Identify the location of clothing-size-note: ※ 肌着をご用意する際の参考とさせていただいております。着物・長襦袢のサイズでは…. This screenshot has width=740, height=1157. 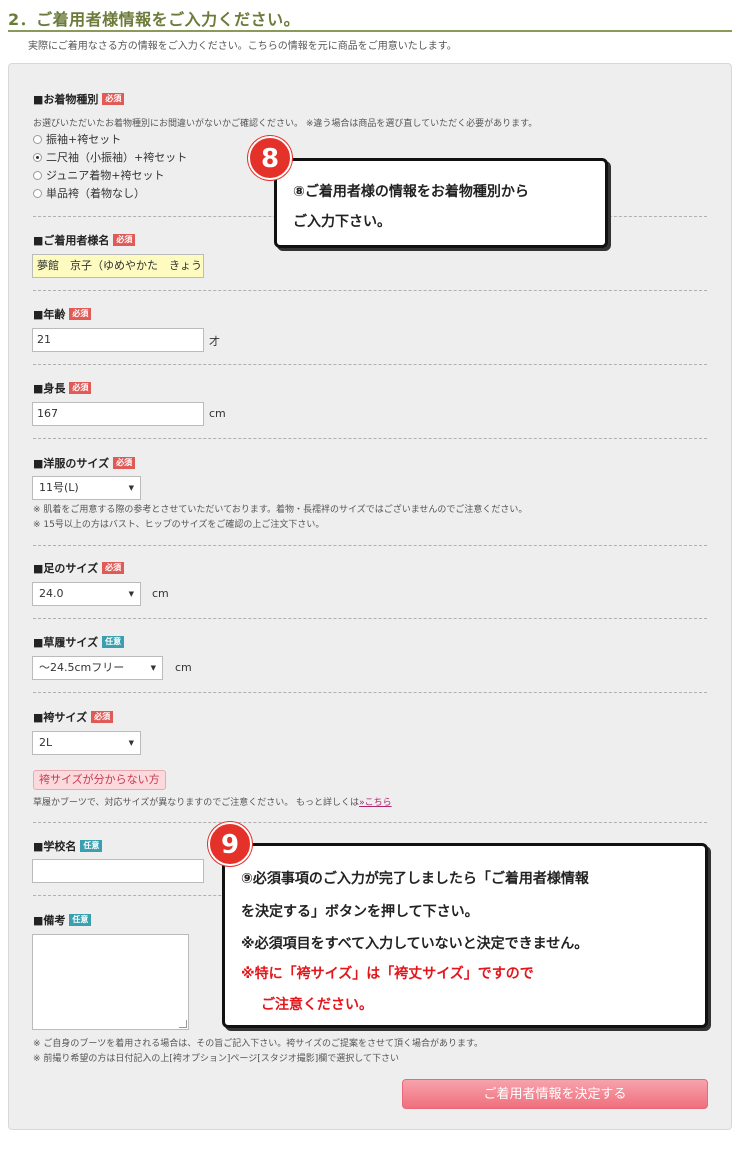
(280, 510).